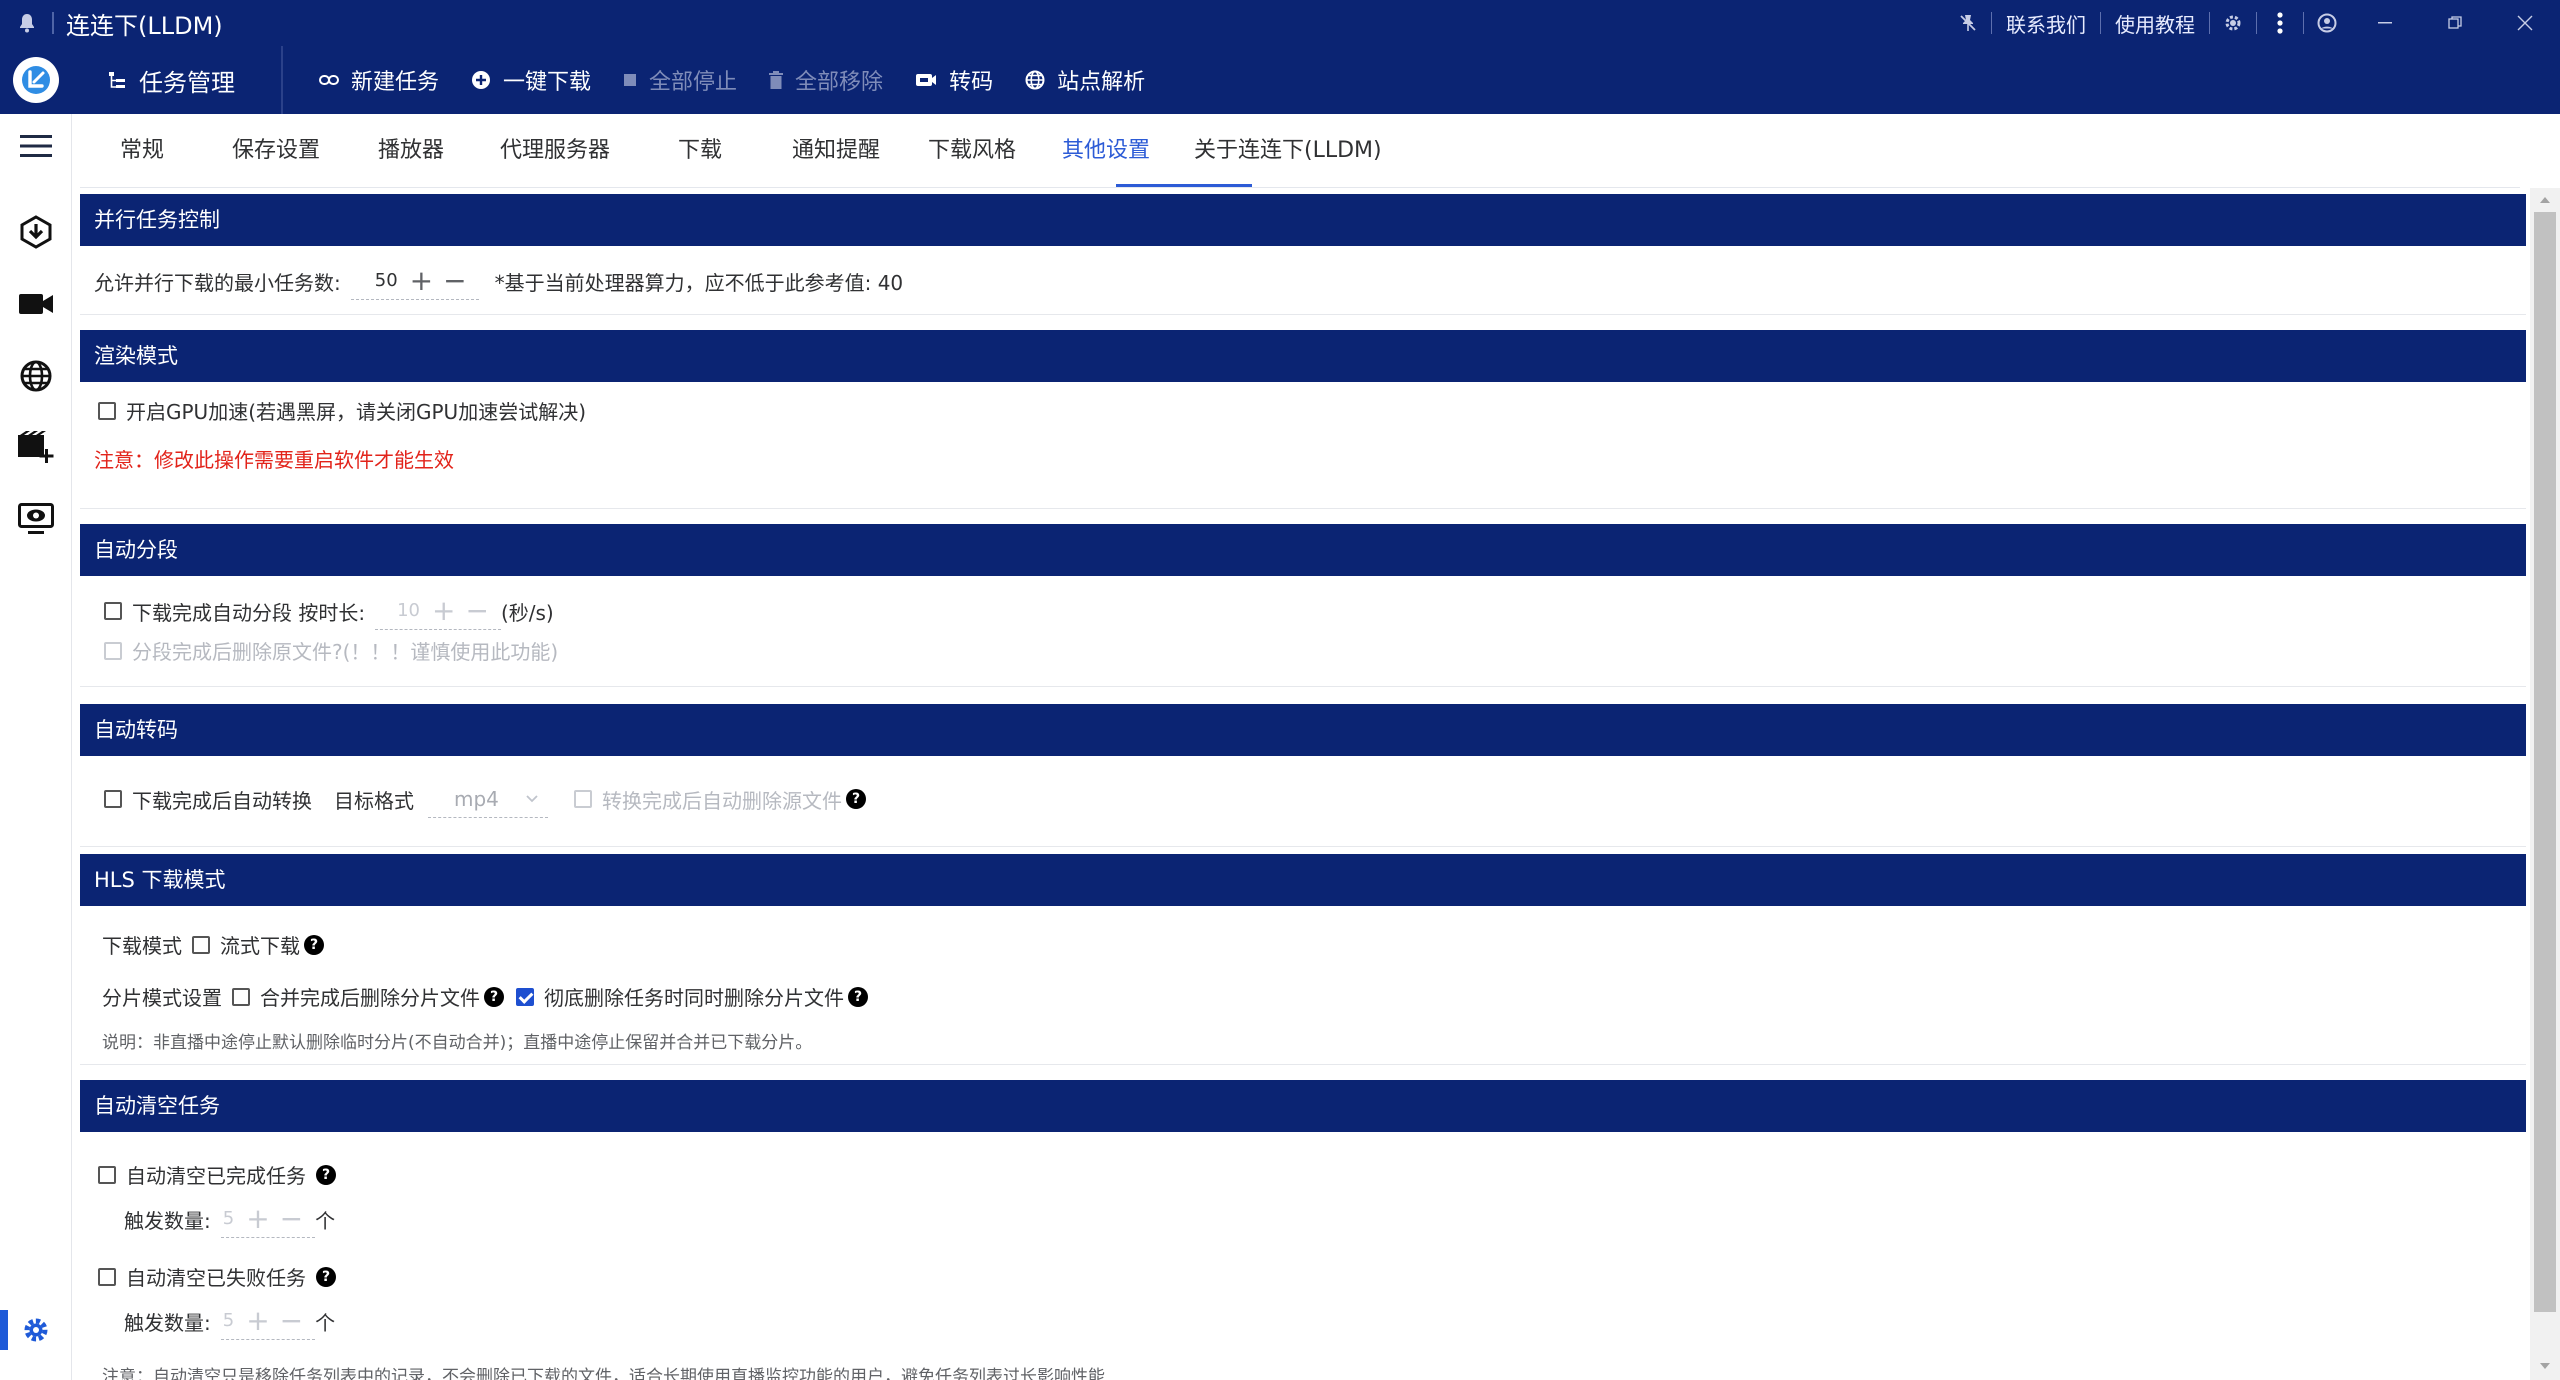 The width and height of the screenshot is (2560, 1380). What do you see at coordinates (36, 448) in the screenshot?
I see `video-add-icon` at bounding box center [36, 448].